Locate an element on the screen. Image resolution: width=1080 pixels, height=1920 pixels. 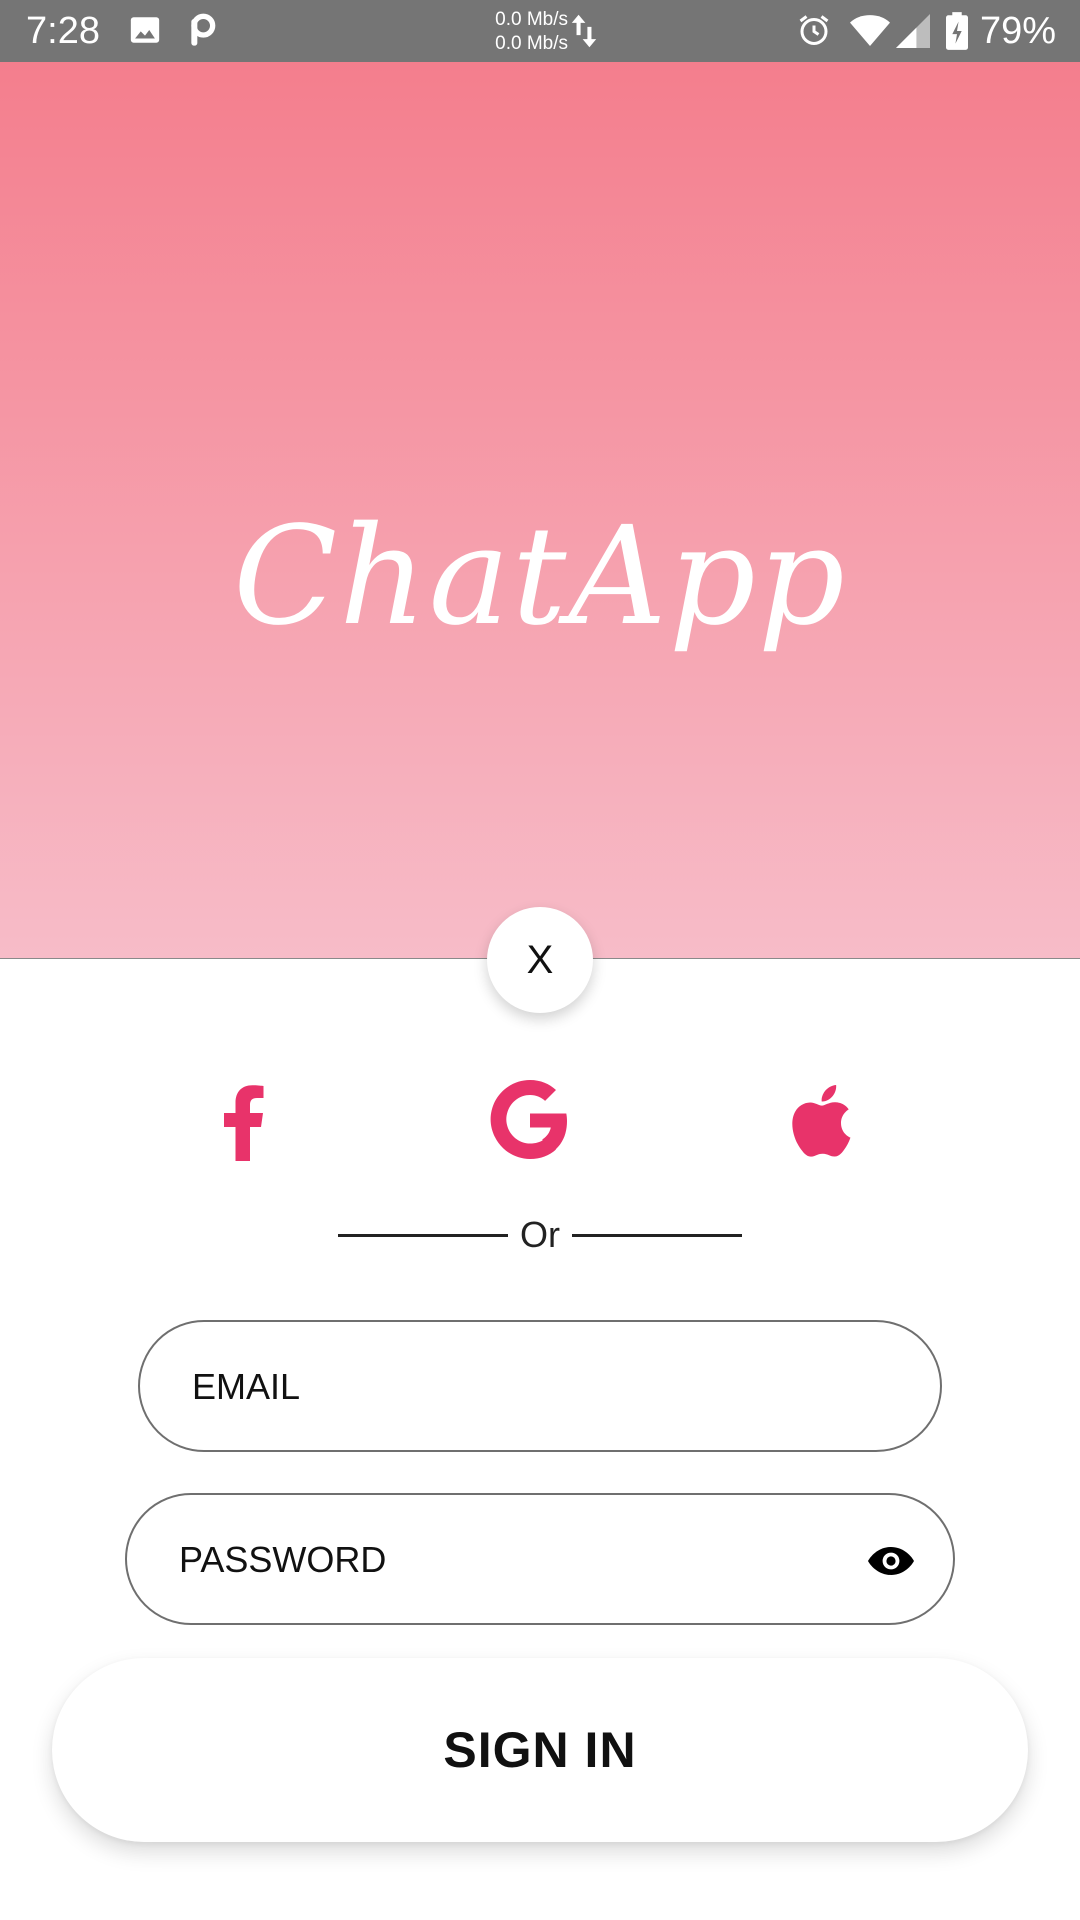
or-divider: Or is located at coordinates (540, 1235).